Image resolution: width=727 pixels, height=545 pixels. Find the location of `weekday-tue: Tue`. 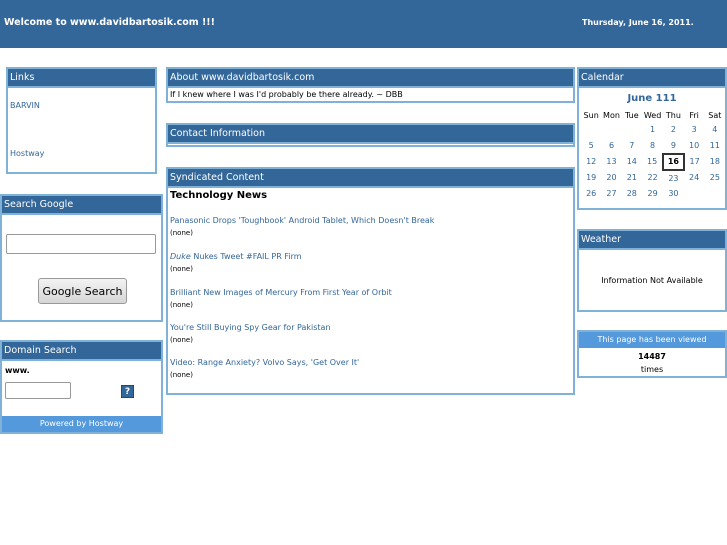

weekday-tue: Tue is located at coordinates (631, 115).